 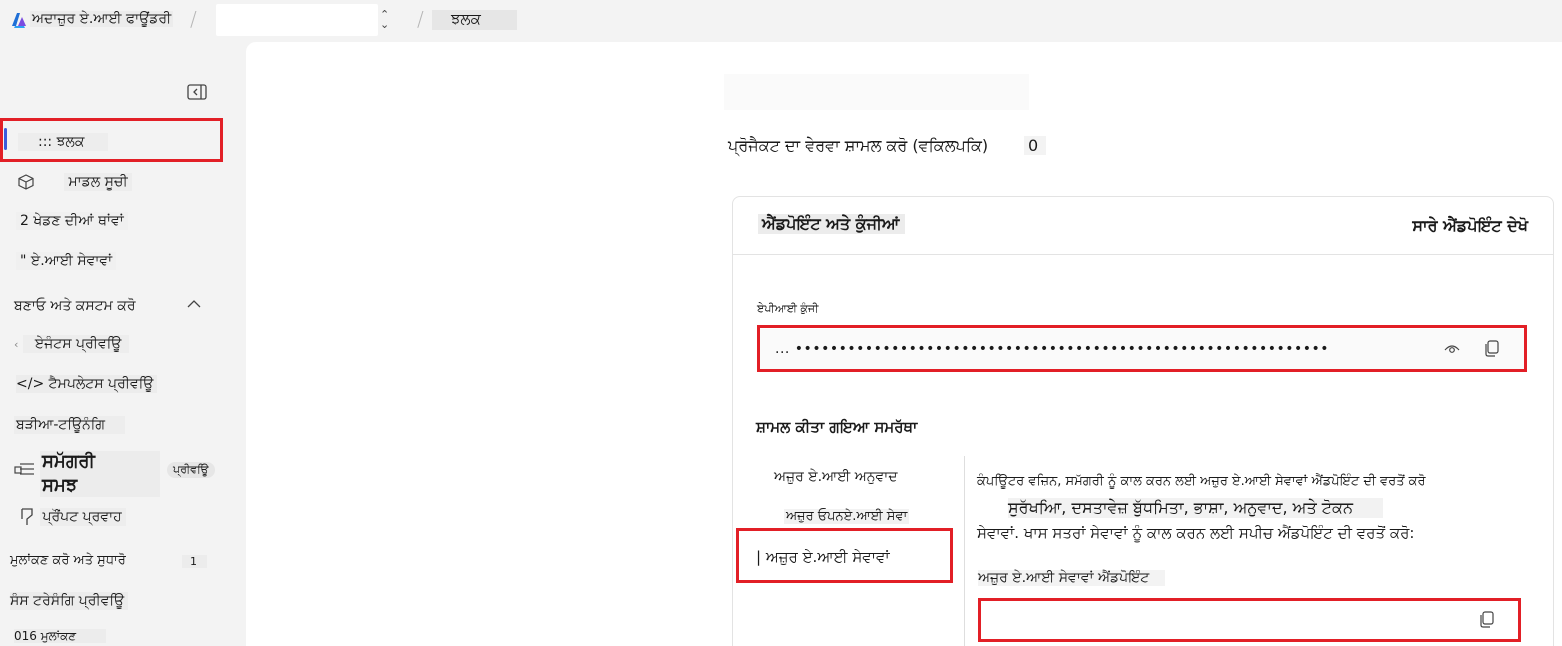 I want to click on sidebar-item-fine-tuning: ਬੜੀਆ-ਟਊਿਨੰਗਿ, so click(x=69, y=425).